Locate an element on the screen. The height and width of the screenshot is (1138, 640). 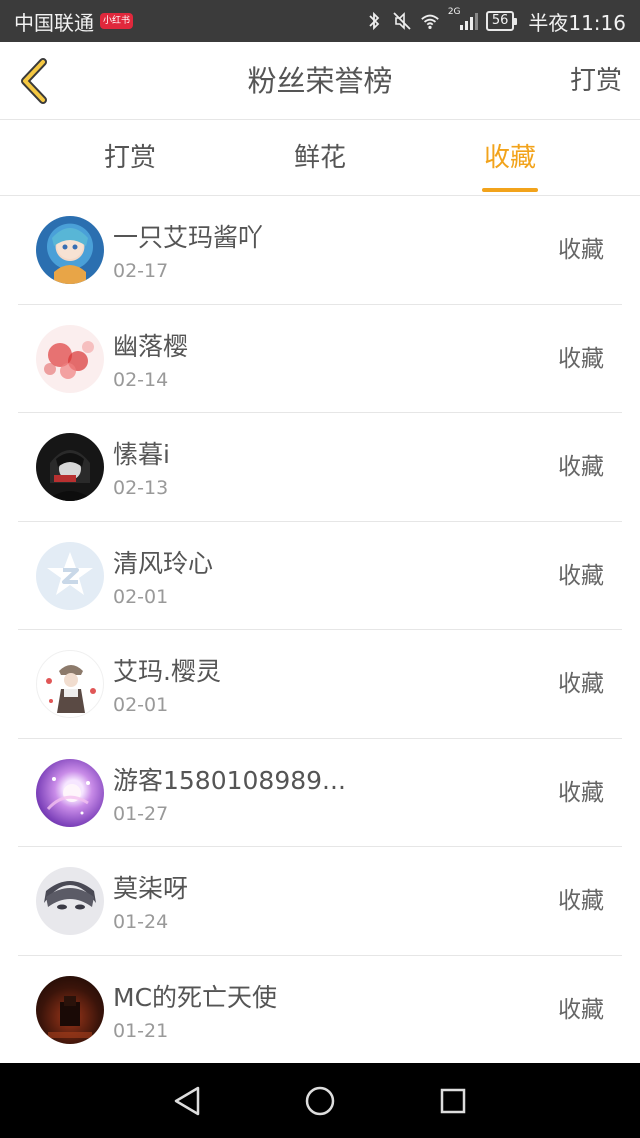
tab-reward: 打赏 is located at coordinates (130, 158).